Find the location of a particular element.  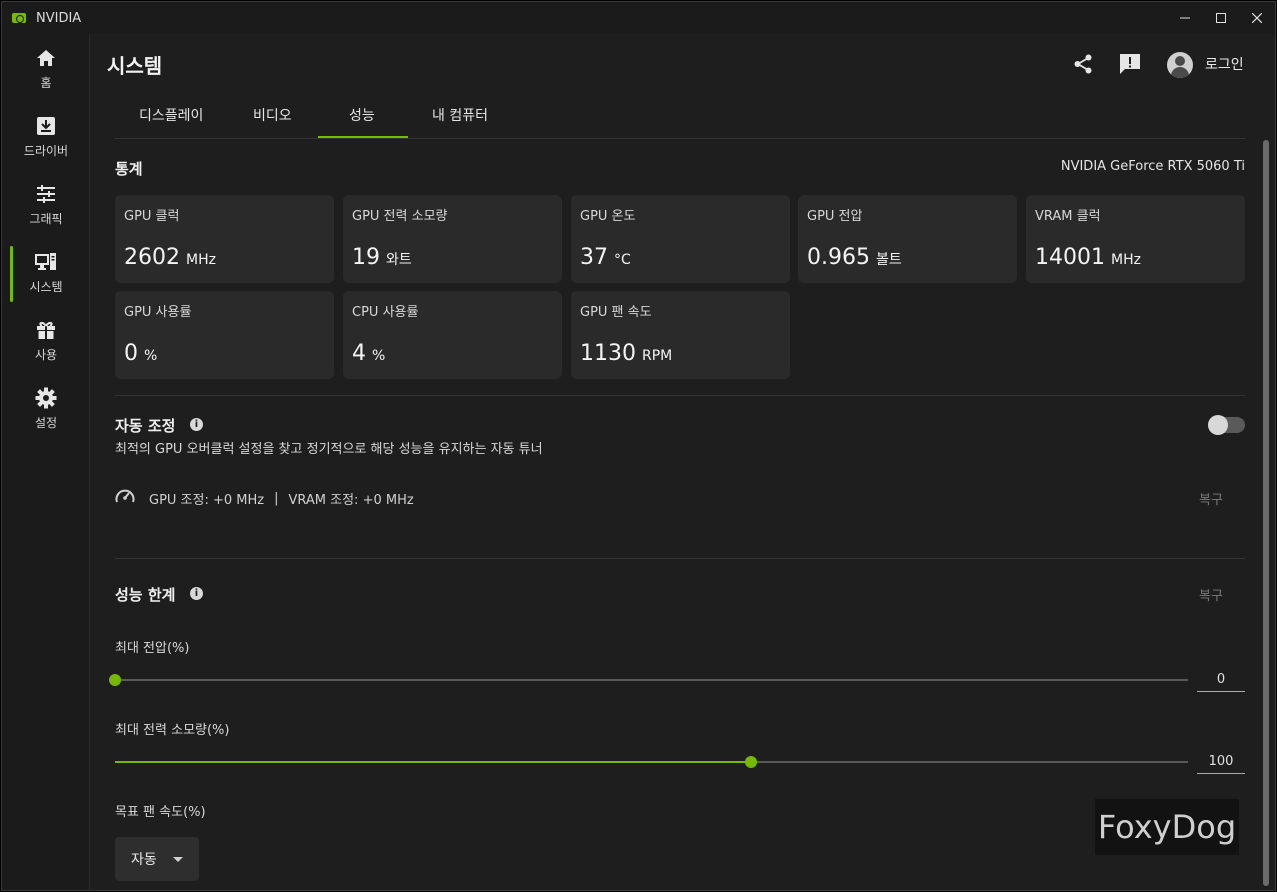

sidebar-item-home: 홈 is located at coordinates (46, 69).